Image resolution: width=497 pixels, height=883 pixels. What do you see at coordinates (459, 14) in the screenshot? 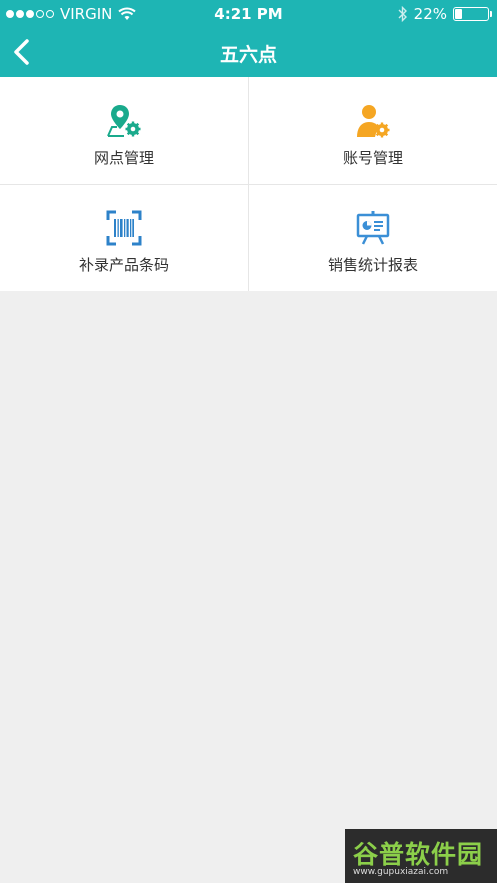
I see `battery-fill` at bounding box center [459, 14].